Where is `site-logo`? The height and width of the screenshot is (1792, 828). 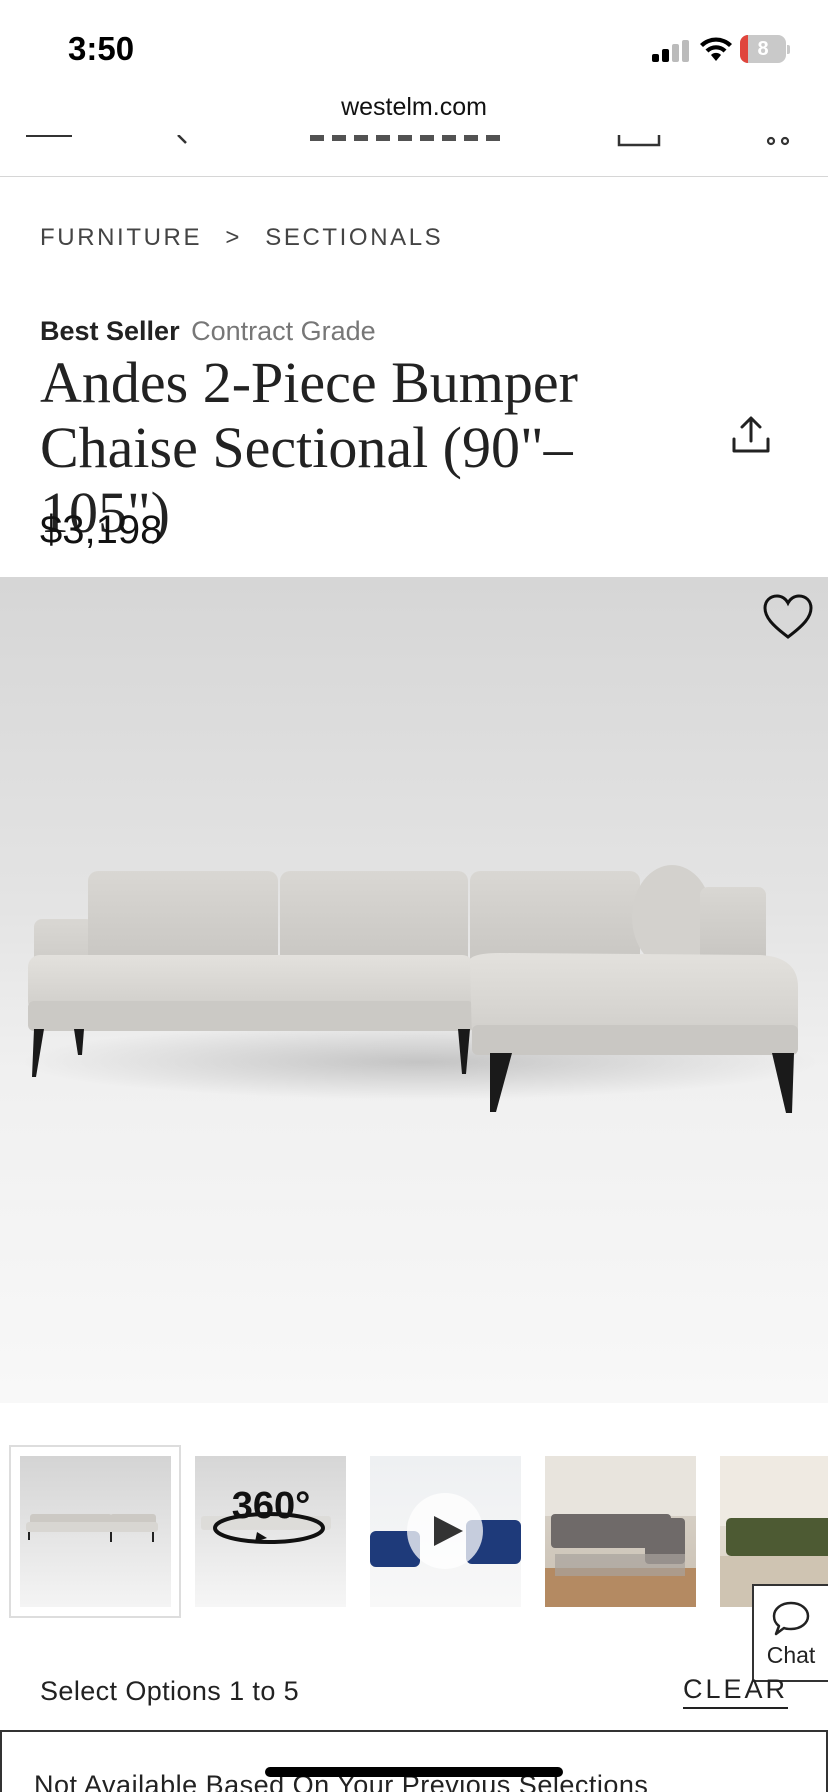
site-logo is located at coordinates (405, 138).